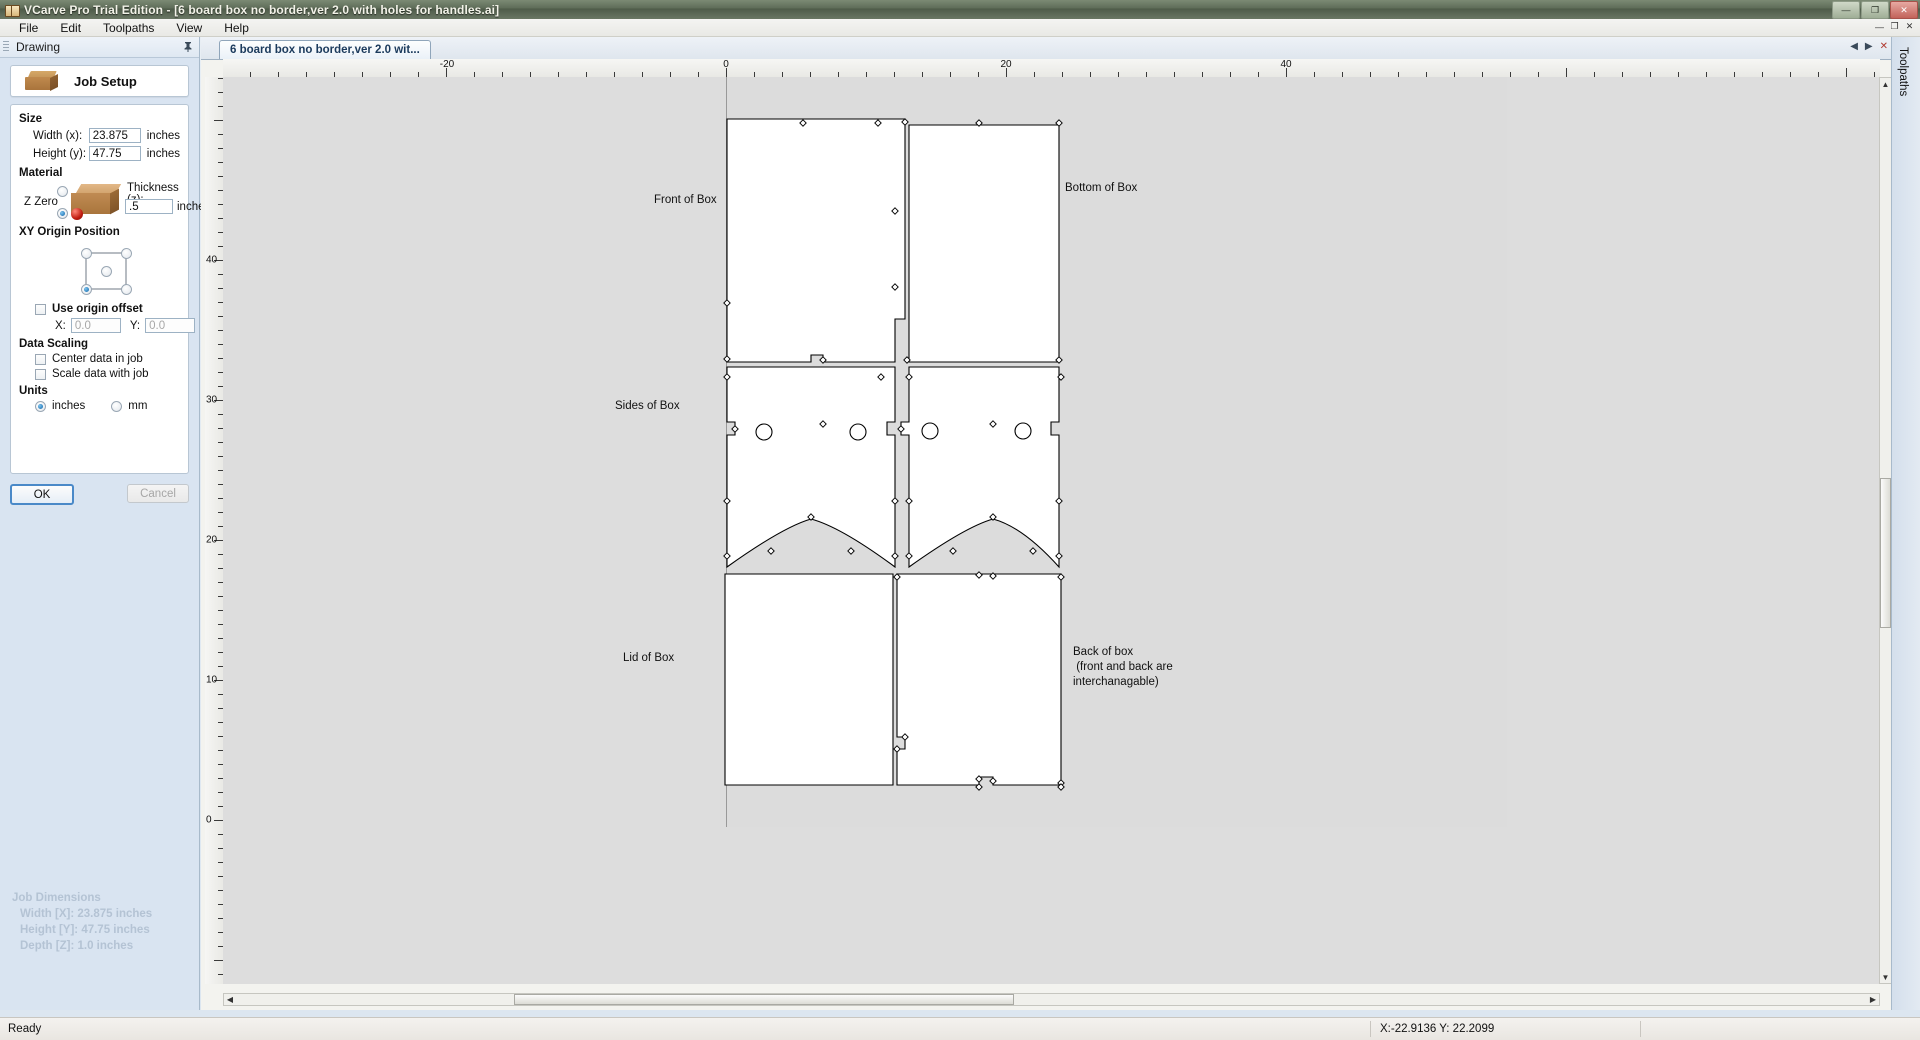 The image size is (1920, 1040). Describe the element at coordinates (1103, 652) in the screenshot. I see `canvas-part-label: Back of box` at that location.